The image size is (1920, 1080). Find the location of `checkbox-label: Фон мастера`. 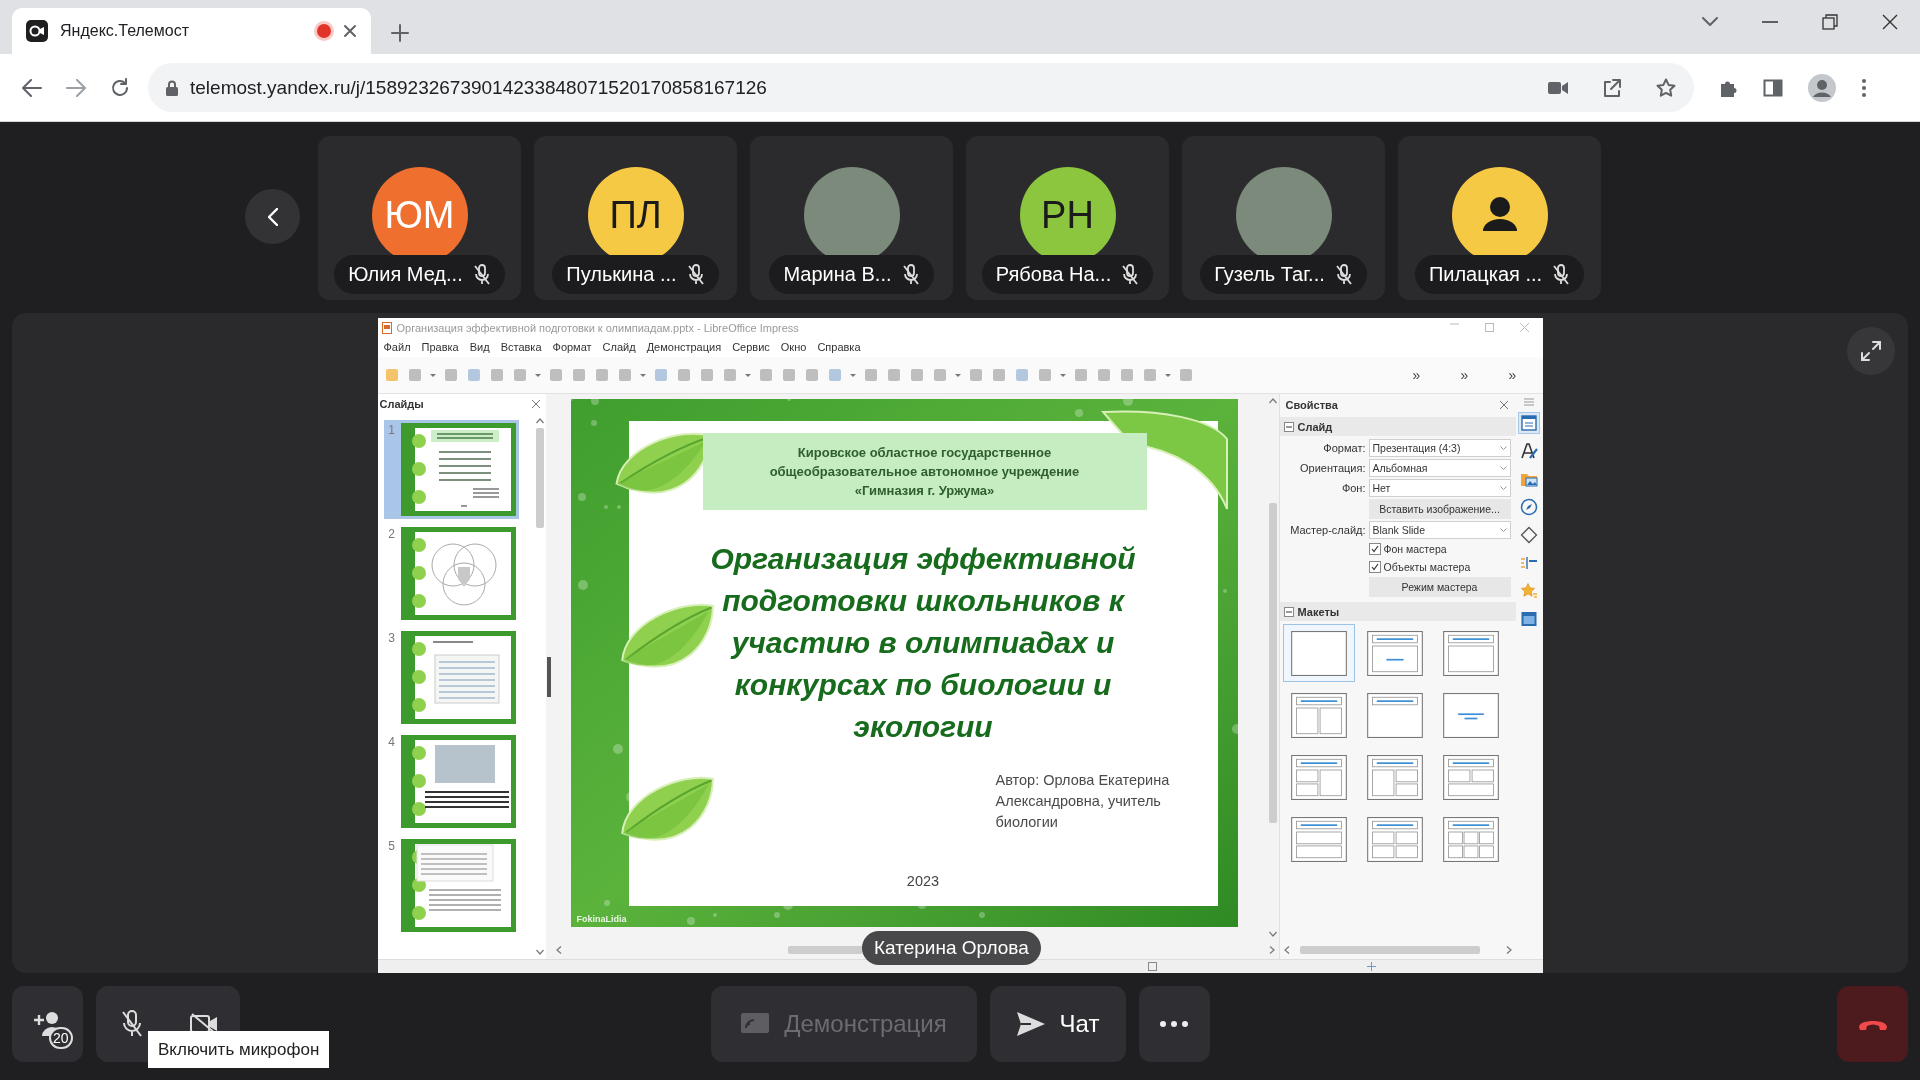

checkbox-label: Фон мастера is located at coordinates (1415, 549).